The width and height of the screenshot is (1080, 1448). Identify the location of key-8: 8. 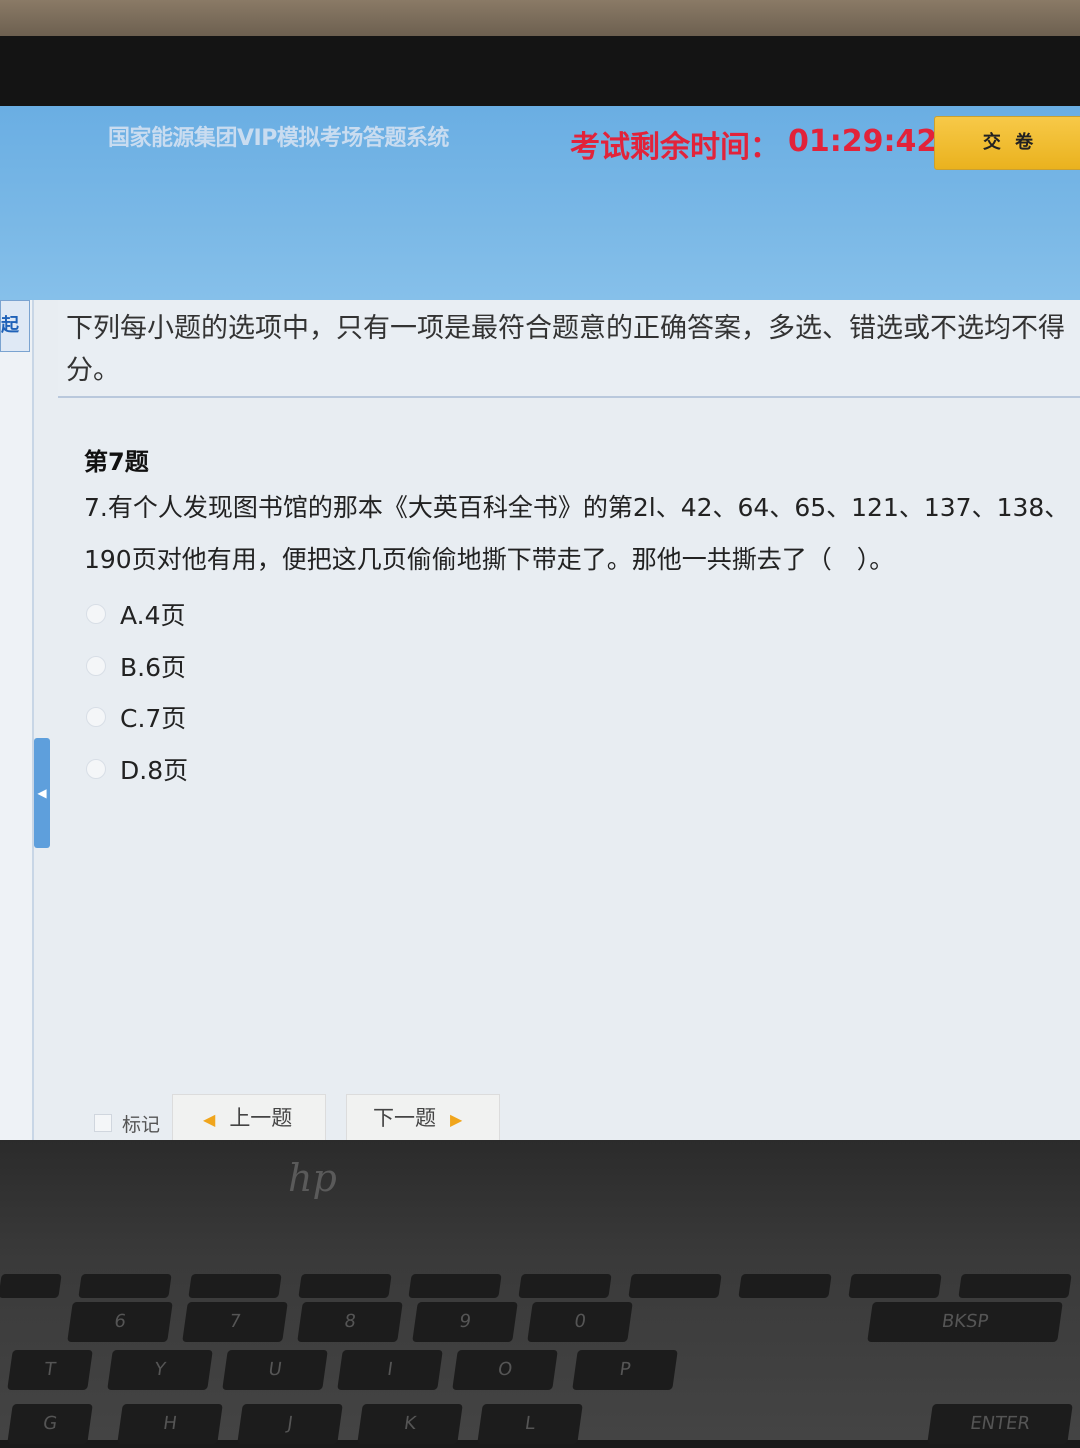
(350, 1322).